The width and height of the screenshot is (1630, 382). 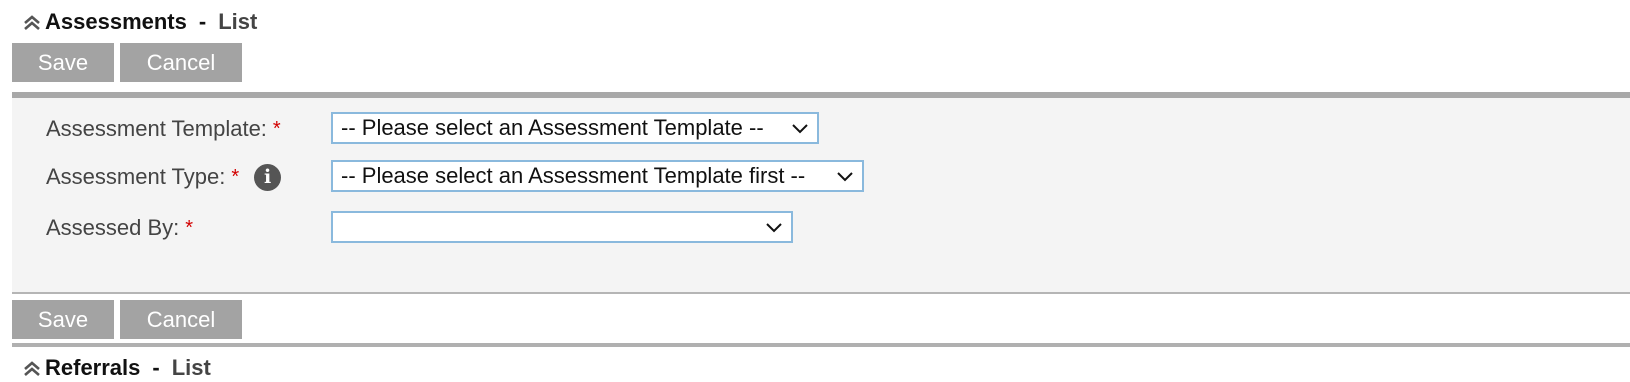 What do you see at coordinates (821, 345) in the screenshot?
I see `section-divider` at bounding box center [821, 345].